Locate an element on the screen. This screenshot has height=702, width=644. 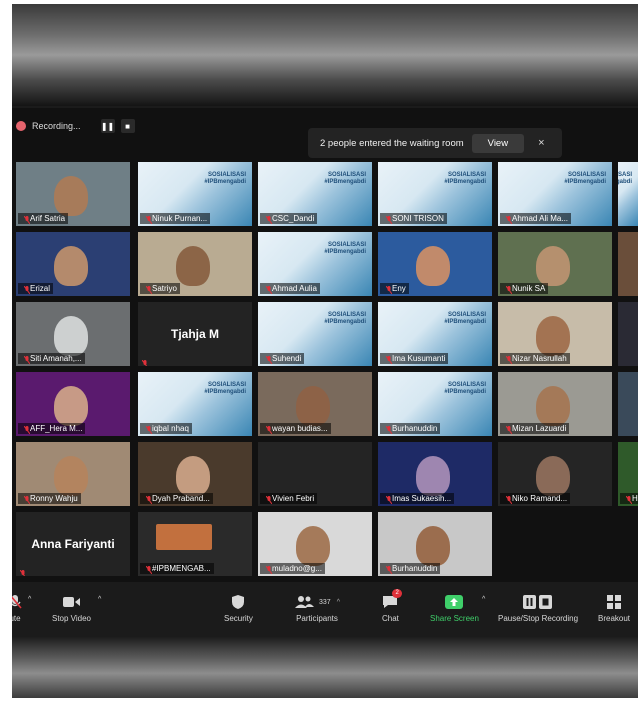
participant-name: Vivien Febri is located at coordinates (293, 498).